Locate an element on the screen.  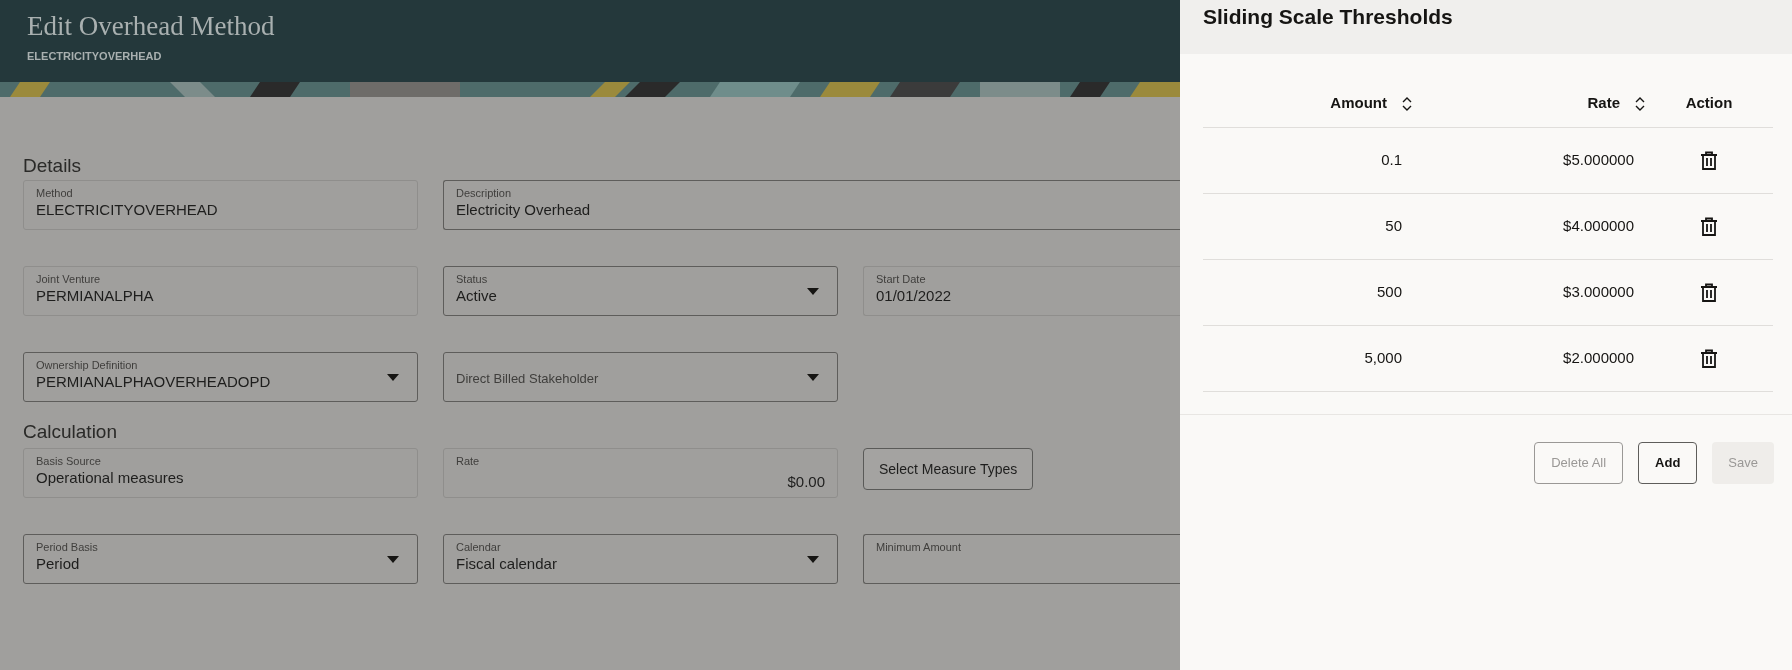
field-value: PERMIANALPHA is located at coordinates (95, 296).